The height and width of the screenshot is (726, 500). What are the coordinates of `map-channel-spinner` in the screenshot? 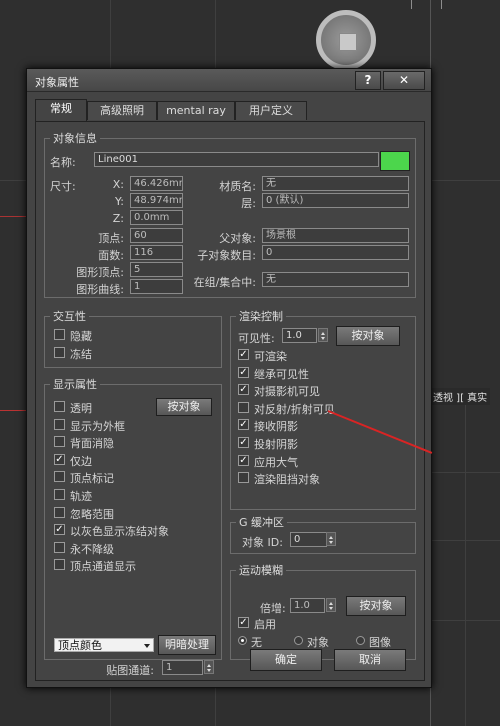 It's located at (209, 667).